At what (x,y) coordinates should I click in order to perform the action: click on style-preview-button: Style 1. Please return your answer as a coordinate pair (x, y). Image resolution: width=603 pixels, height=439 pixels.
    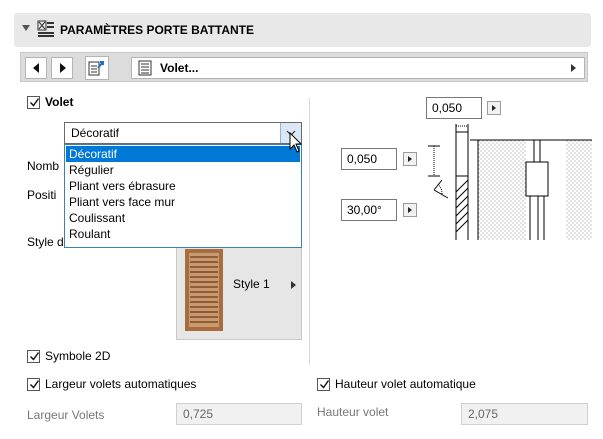
    Looking at the image, I should click on (239, 290).